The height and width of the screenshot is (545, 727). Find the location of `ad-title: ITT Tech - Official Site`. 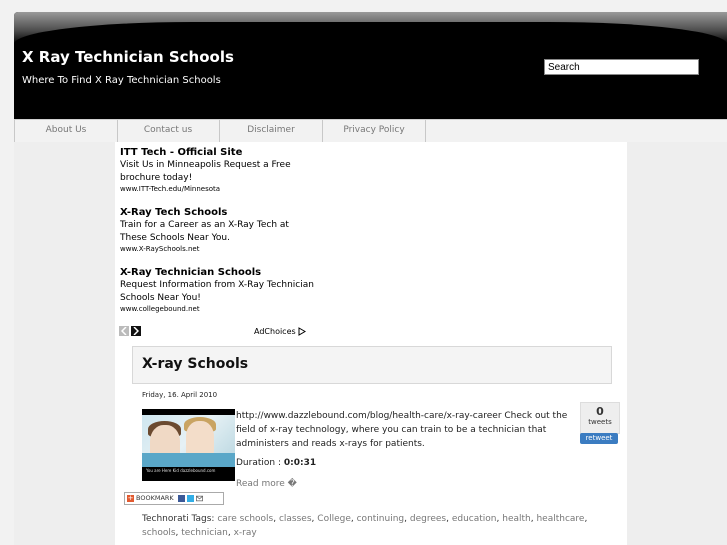

ad-title: ITT Tech - Official Site is located at coordinates (217, 152).